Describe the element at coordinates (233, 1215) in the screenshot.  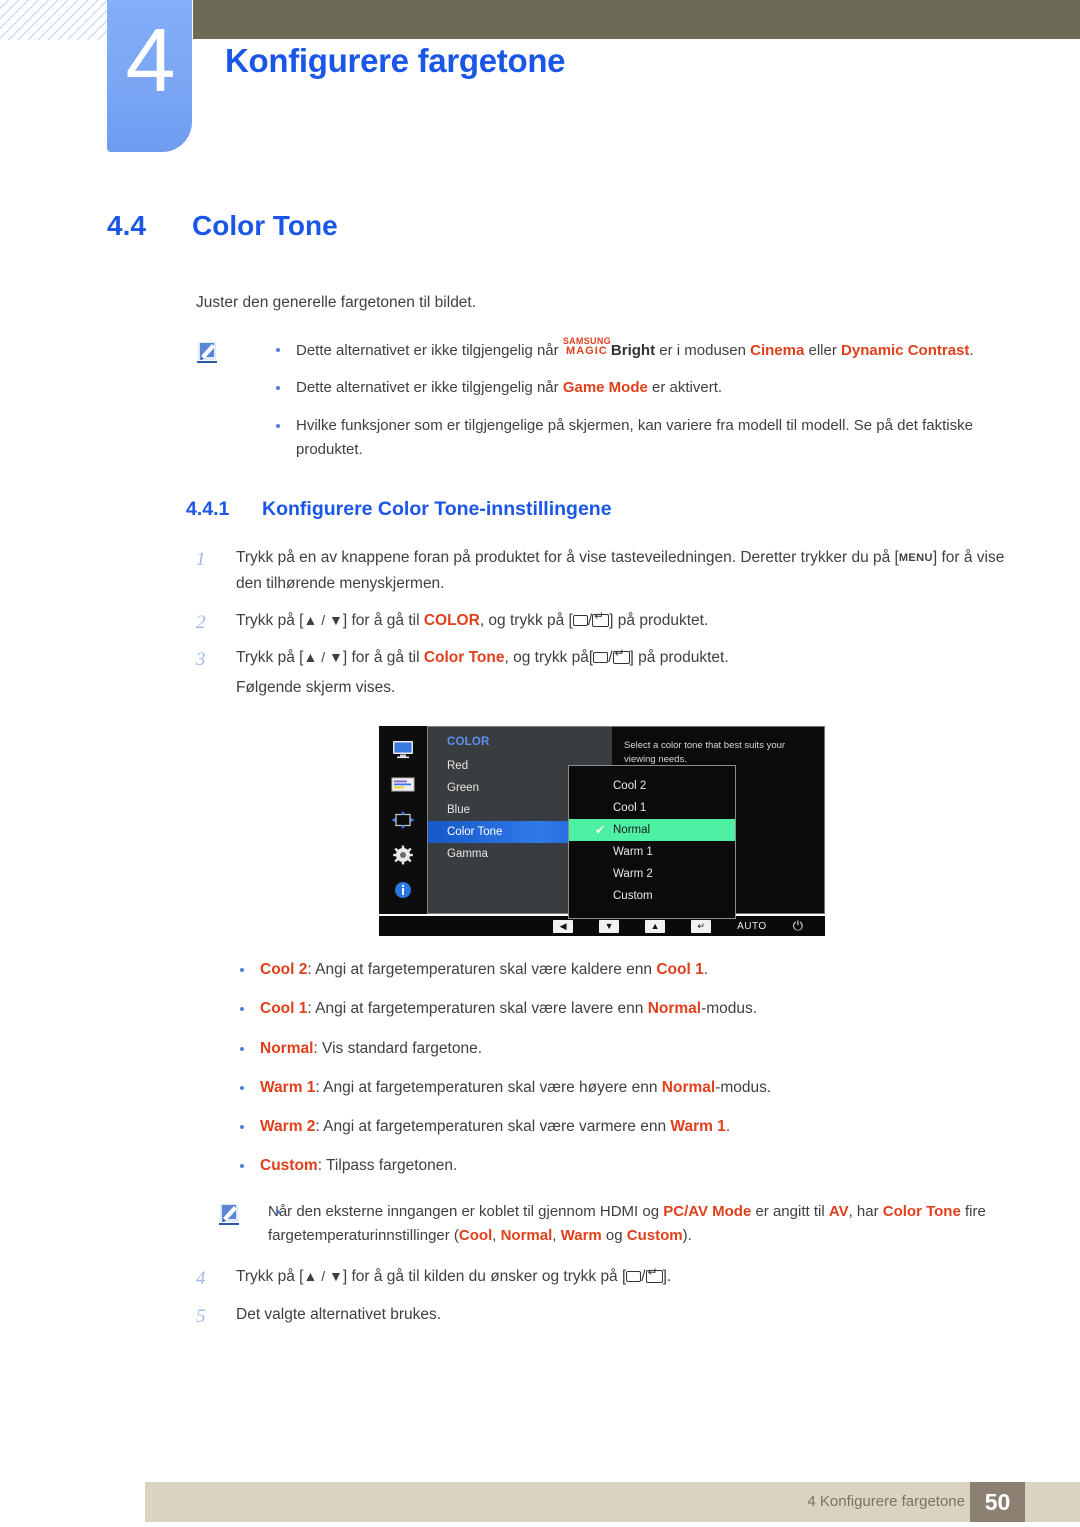
I see `note-pencil-icon` at that location.